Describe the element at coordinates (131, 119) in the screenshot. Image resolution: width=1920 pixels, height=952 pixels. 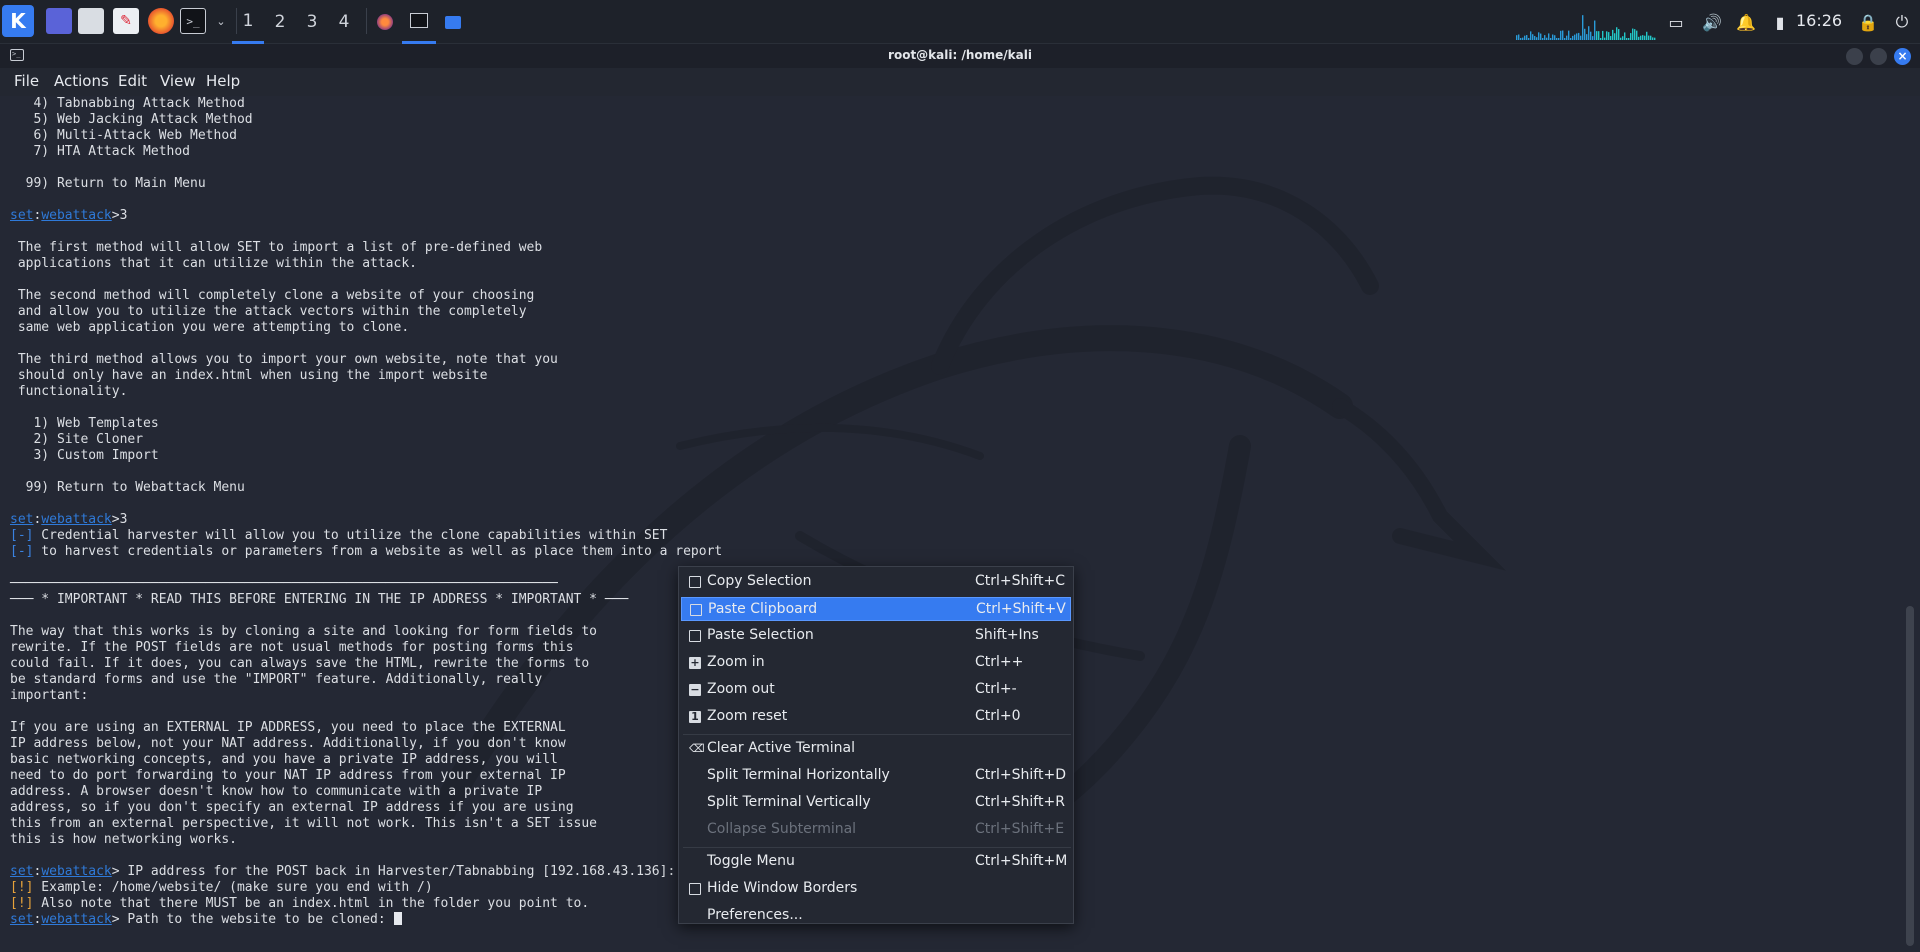
I see `terminal-text: 5) Web Jacking Attack Method` at that location.